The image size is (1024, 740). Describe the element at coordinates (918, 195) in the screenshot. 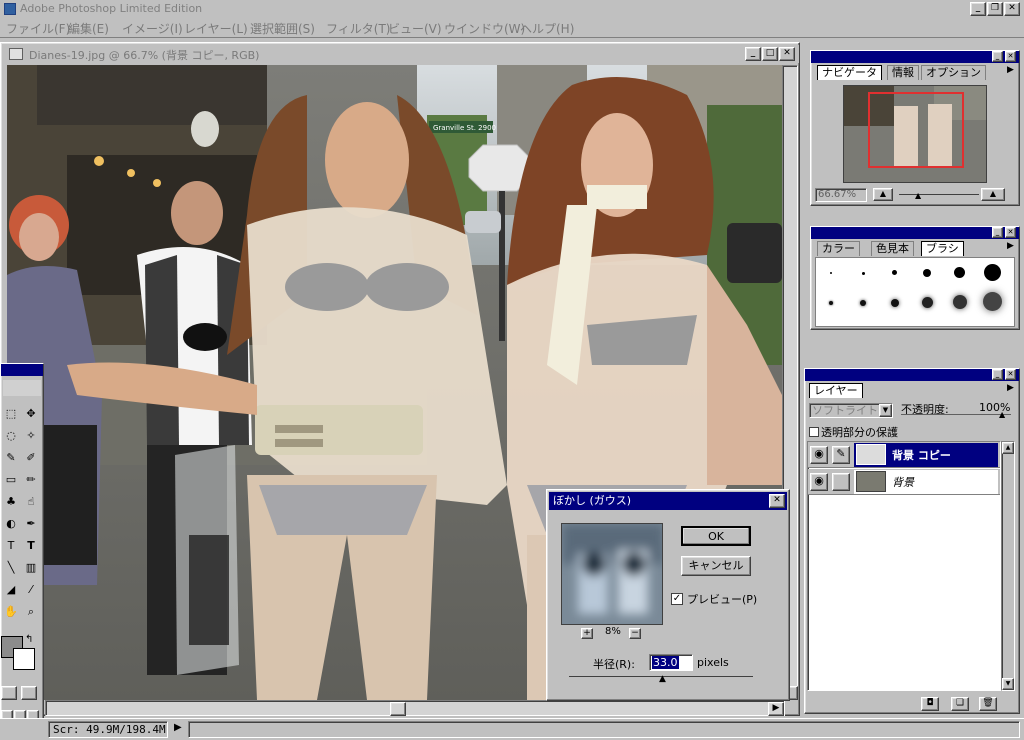

I see `zoom-slider-thumb: ▲` at that location.